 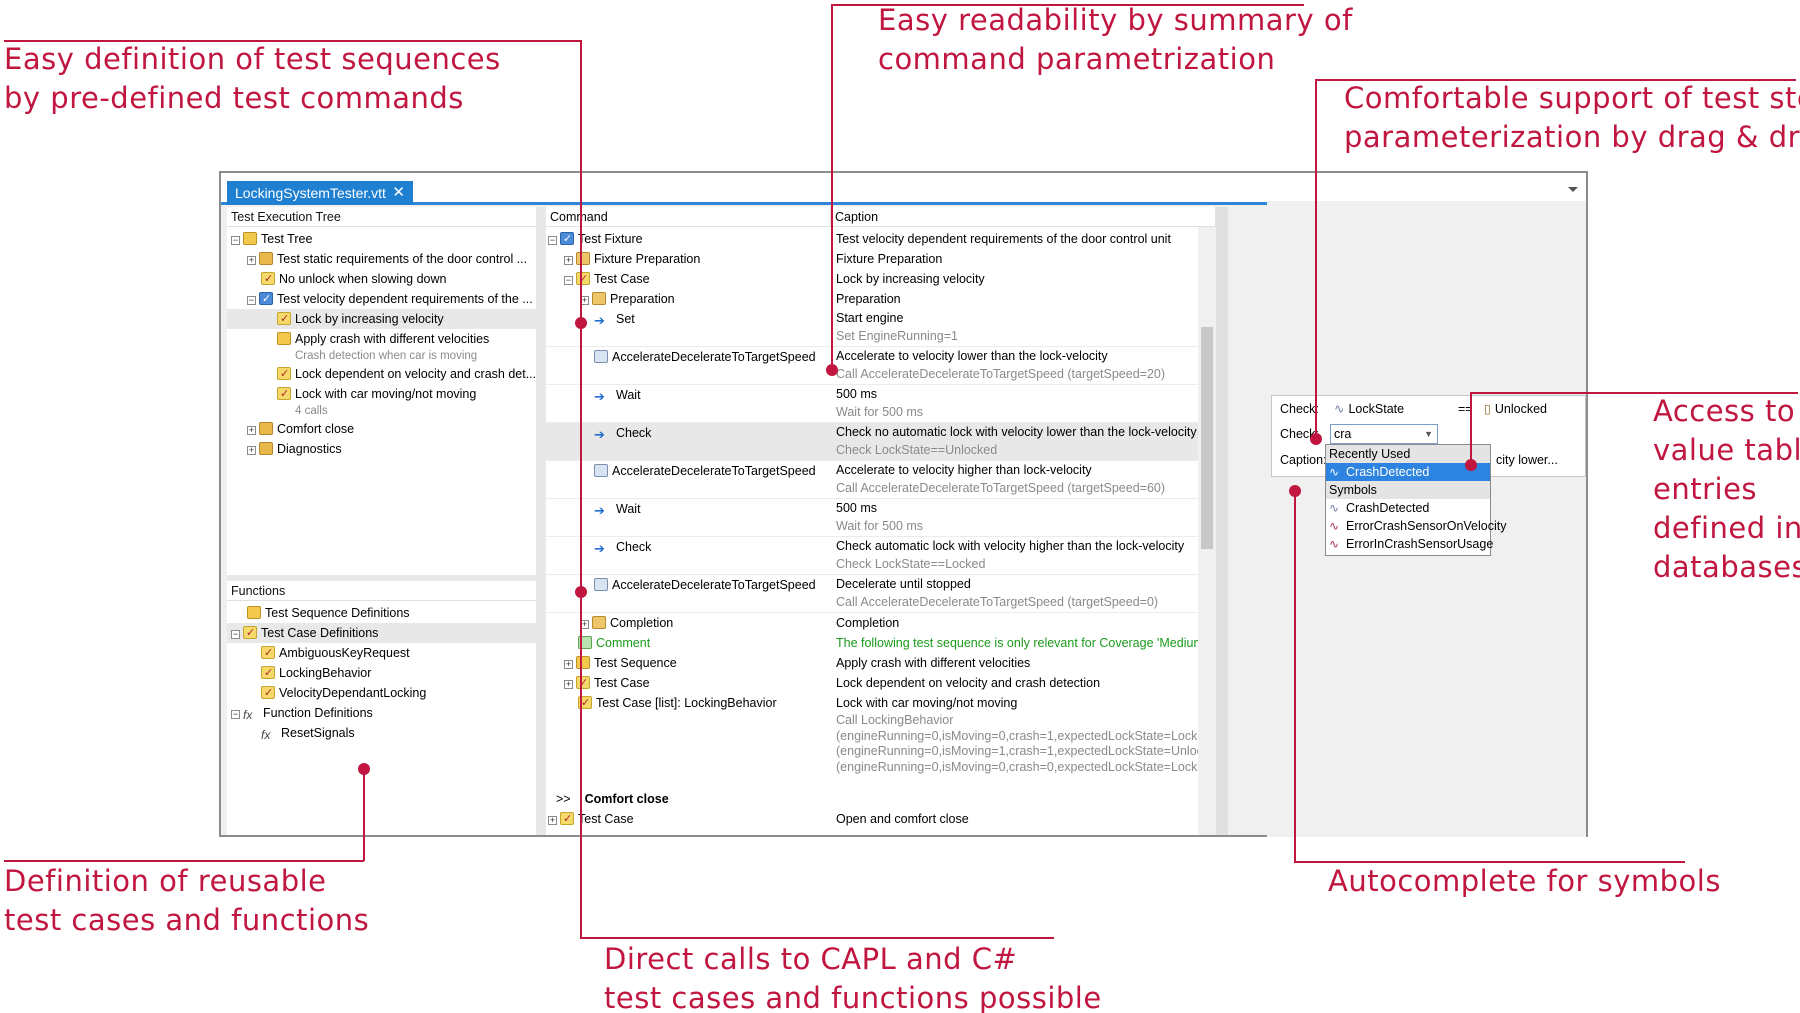 I want to click on command-name: Preparation, so click(x=642, y=299).